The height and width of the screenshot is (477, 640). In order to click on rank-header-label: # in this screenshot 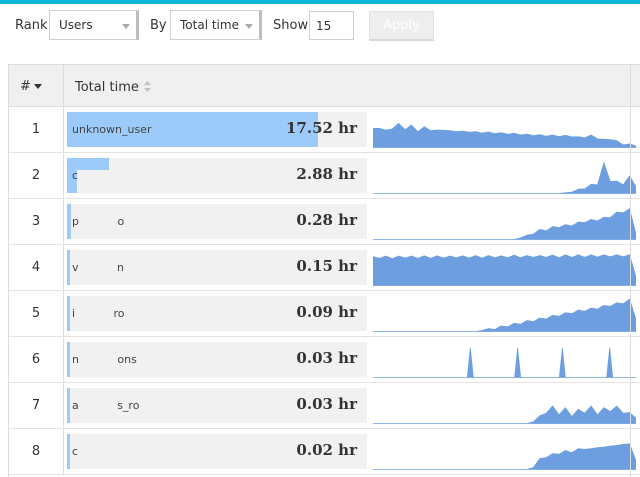, I will do `click(25, 86)`.